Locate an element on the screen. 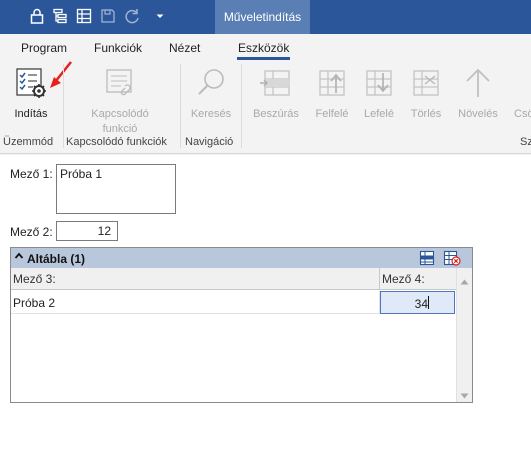 The image size is (531, 459). tab-nezet: Nézet is located at coordinates (184, 48).